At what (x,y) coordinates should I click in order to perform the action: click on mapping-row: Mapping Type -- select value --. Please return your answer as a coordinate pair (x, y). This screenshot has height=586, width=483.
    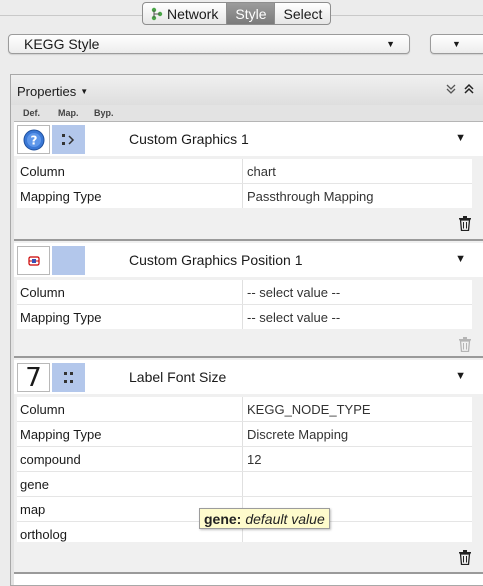
    Looking at the image, I should click on (244, 317).